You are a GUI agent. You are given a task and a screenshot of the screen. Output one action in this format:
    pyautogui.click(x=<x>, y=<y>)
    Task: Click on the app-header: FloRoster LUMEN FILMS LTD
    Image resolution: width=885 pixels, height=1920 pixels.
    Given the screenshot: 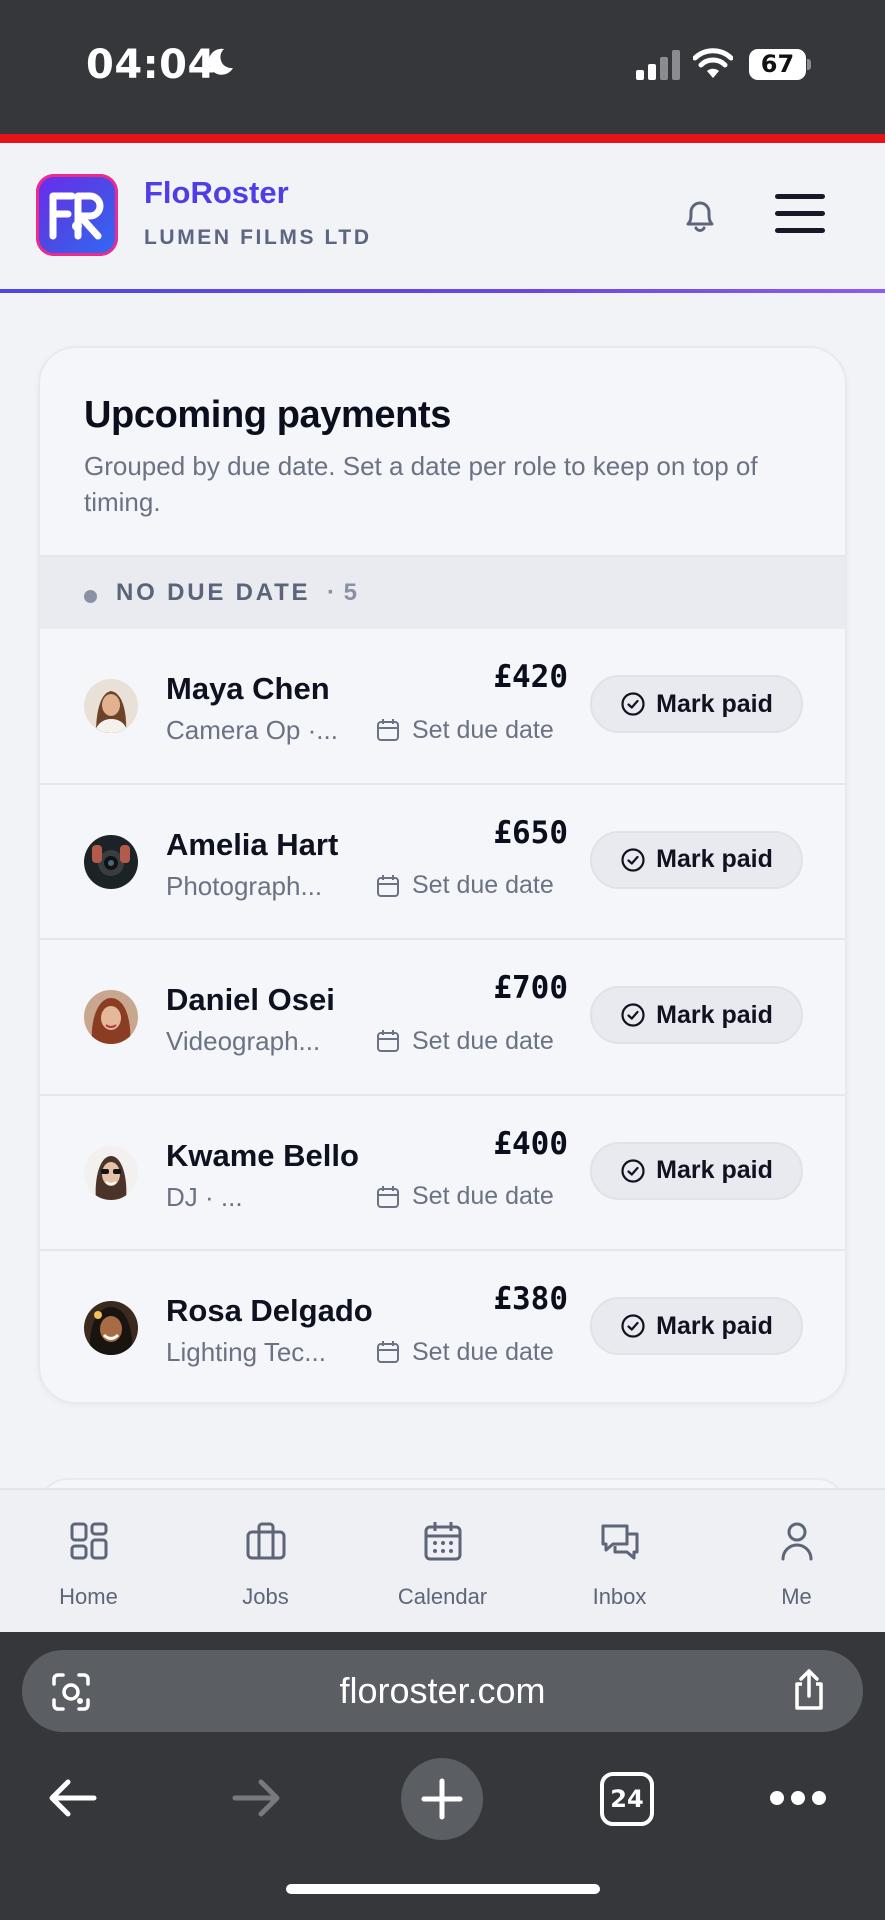 What is the action you would take?
    pyautogui.click(x=442, y=218)
    